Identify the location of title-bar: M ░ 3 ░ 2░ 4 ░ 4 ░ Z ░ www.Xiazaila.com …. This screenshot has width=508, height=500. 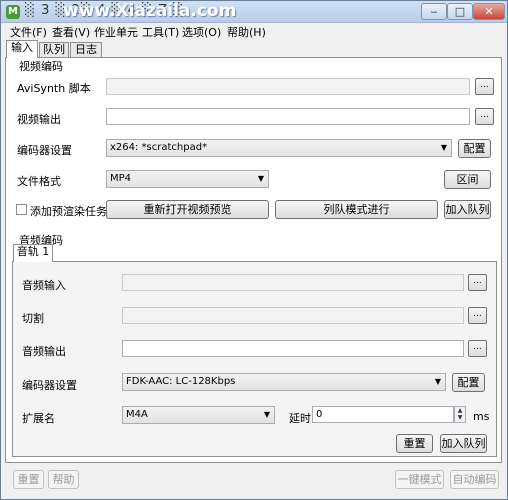
(254, 12).